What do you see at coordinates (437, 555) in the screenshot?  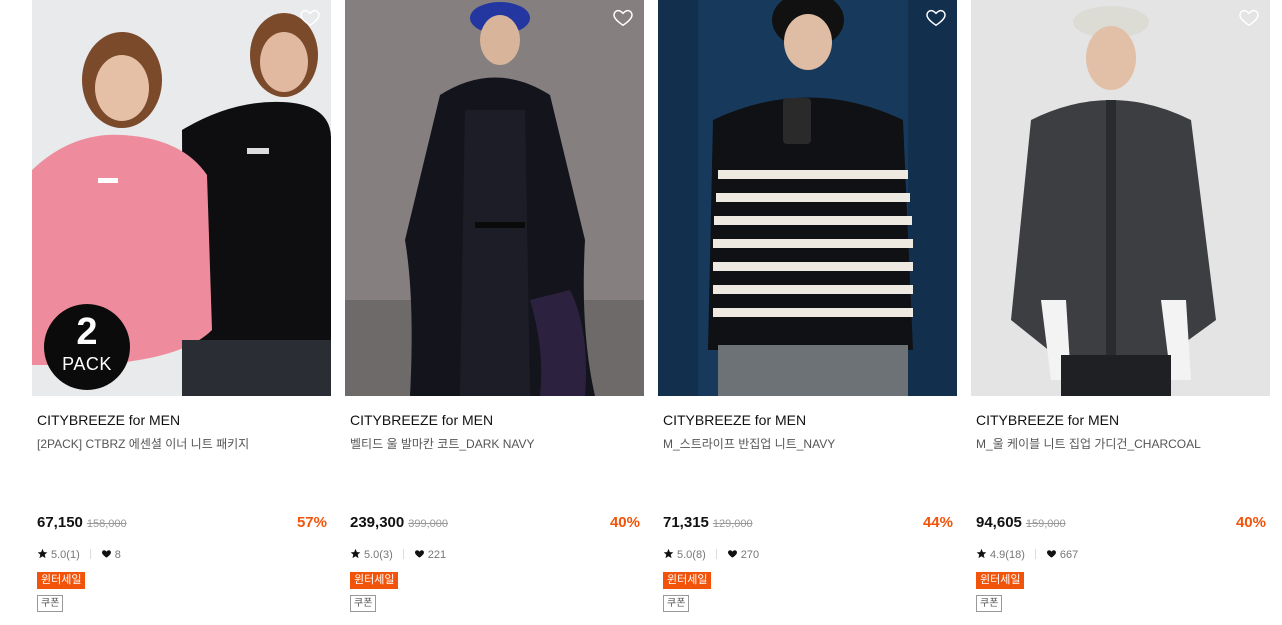 I see `like-count: 221` at bounding box center [437, 555].